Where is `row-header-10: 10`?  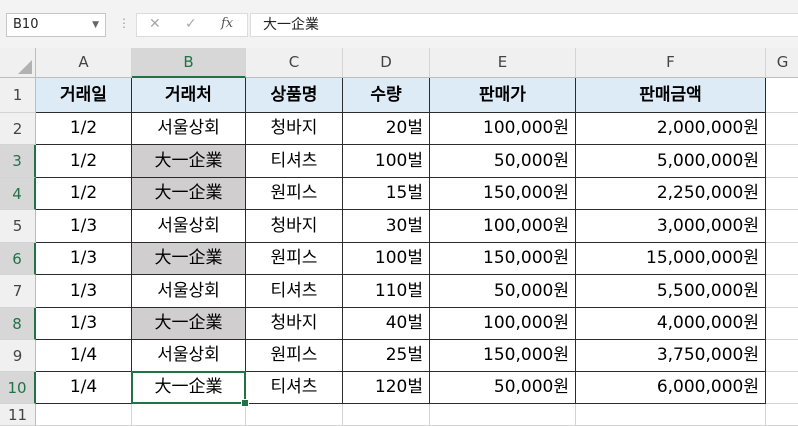
row-header-10: 10 is located at coordinates (18, 388).